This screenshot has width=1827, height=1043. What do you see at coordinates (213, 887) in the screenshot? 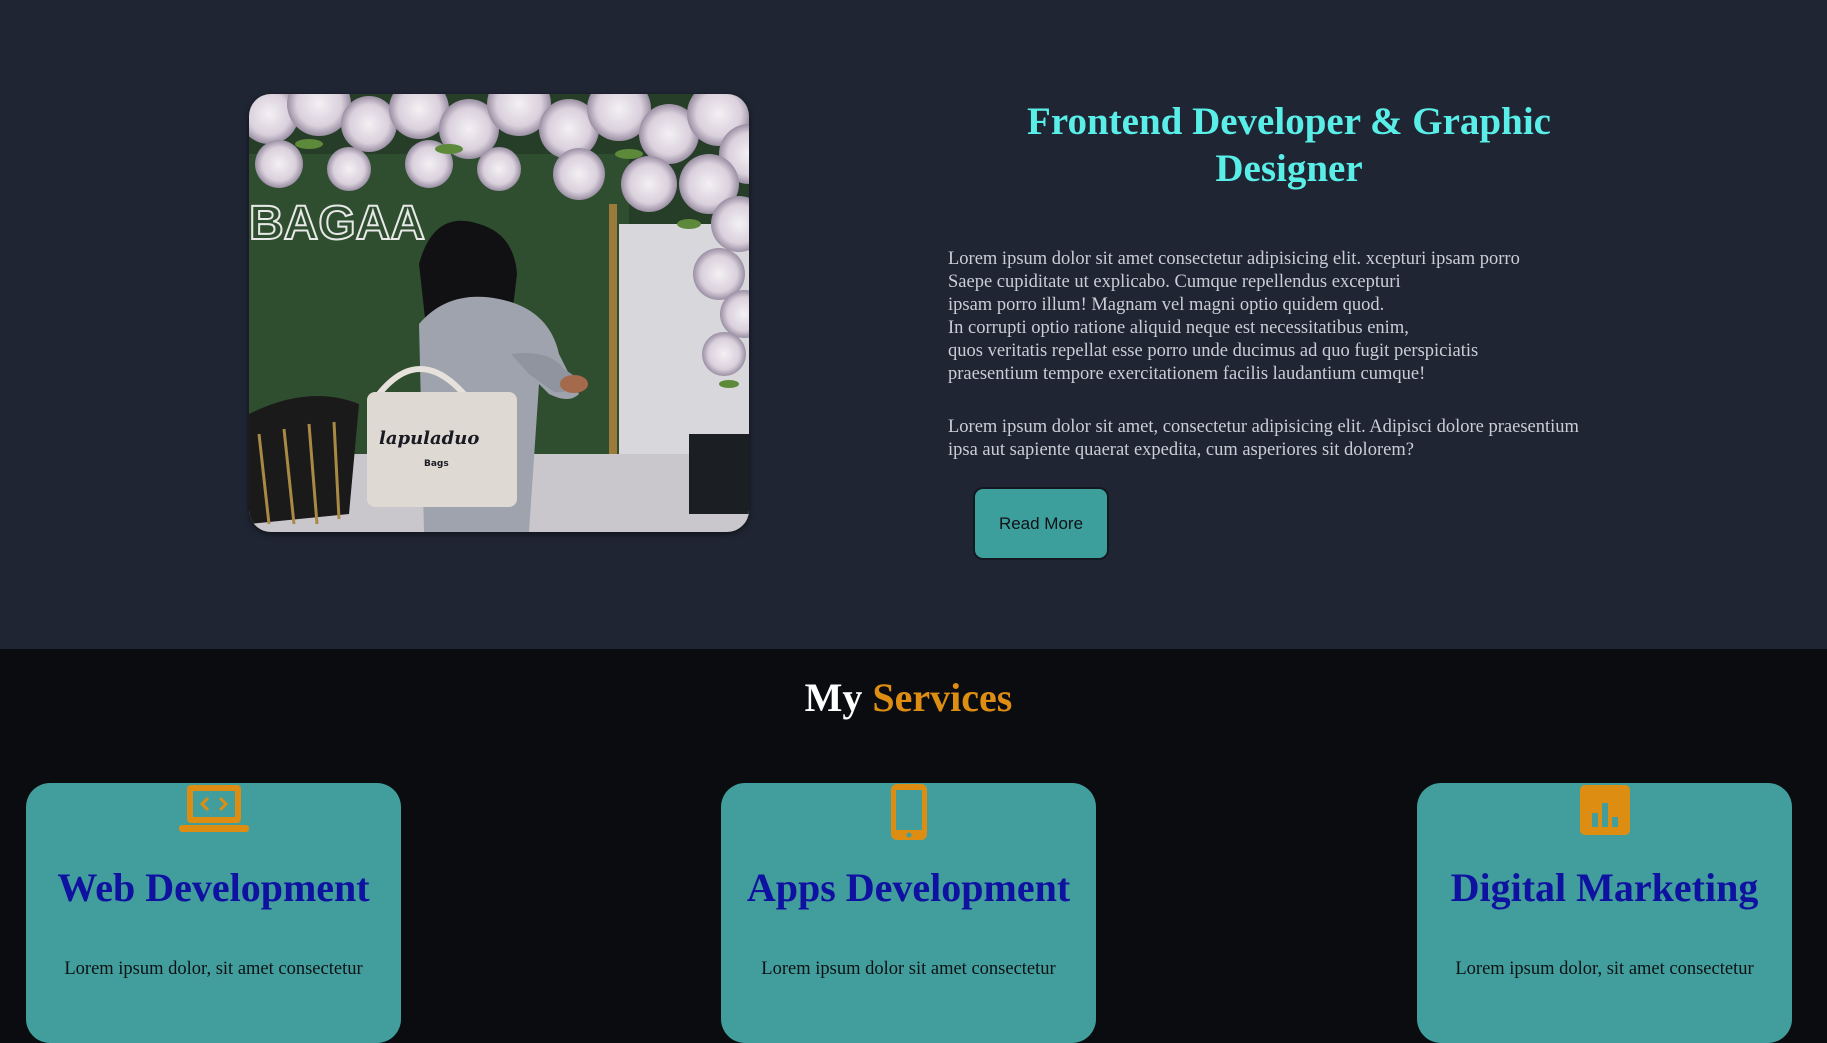
I see `service-card-title: Web Development` at bounding box center [213, 887].